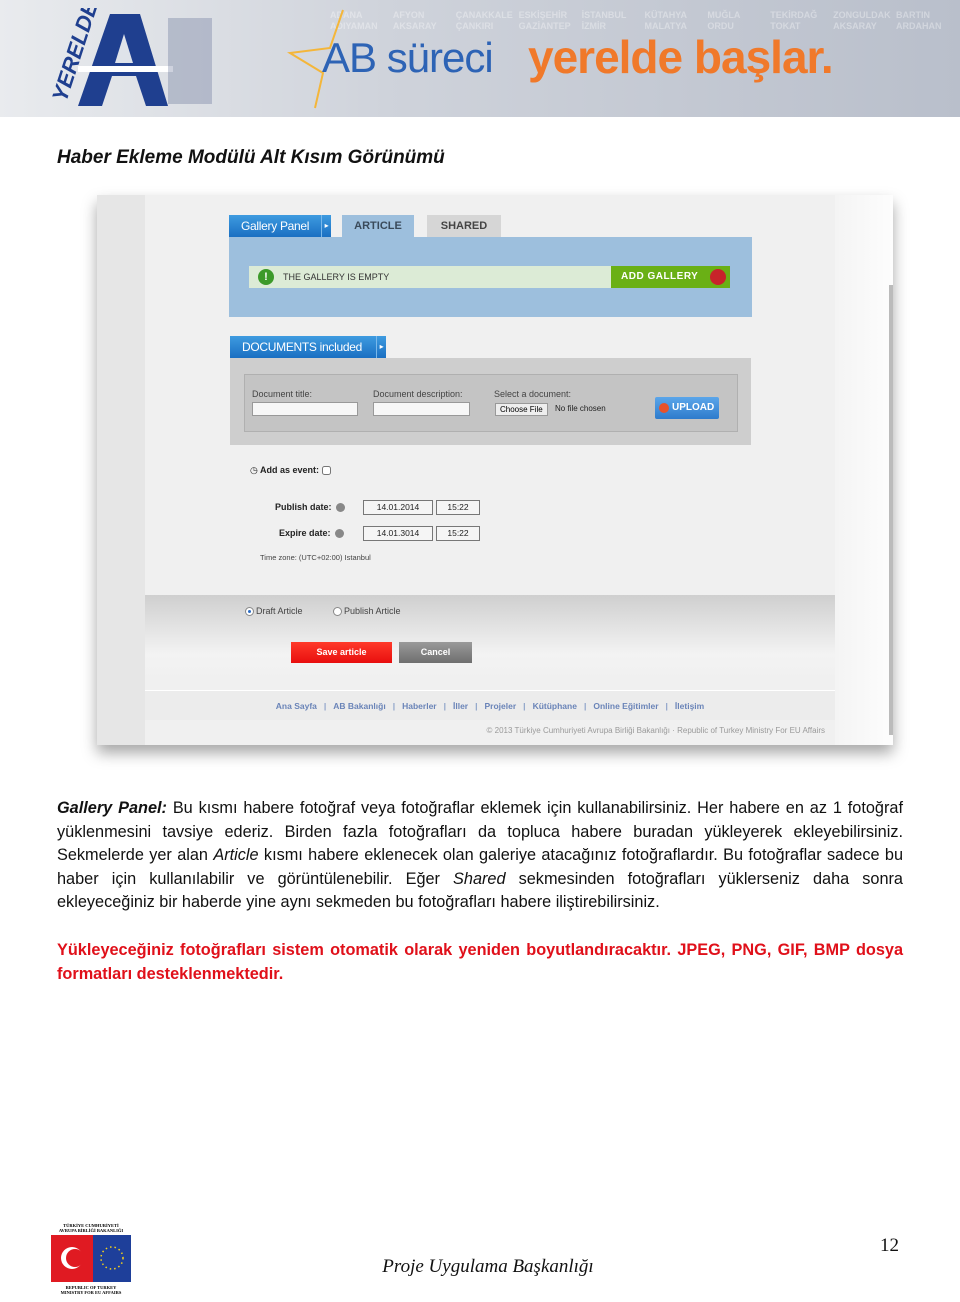 This screenshot has height=1302, width=960. What do you see at coordinates (435, 652) in the screenshot?
I see `cancel-button: Cancel` at bounding box center [435, 652].